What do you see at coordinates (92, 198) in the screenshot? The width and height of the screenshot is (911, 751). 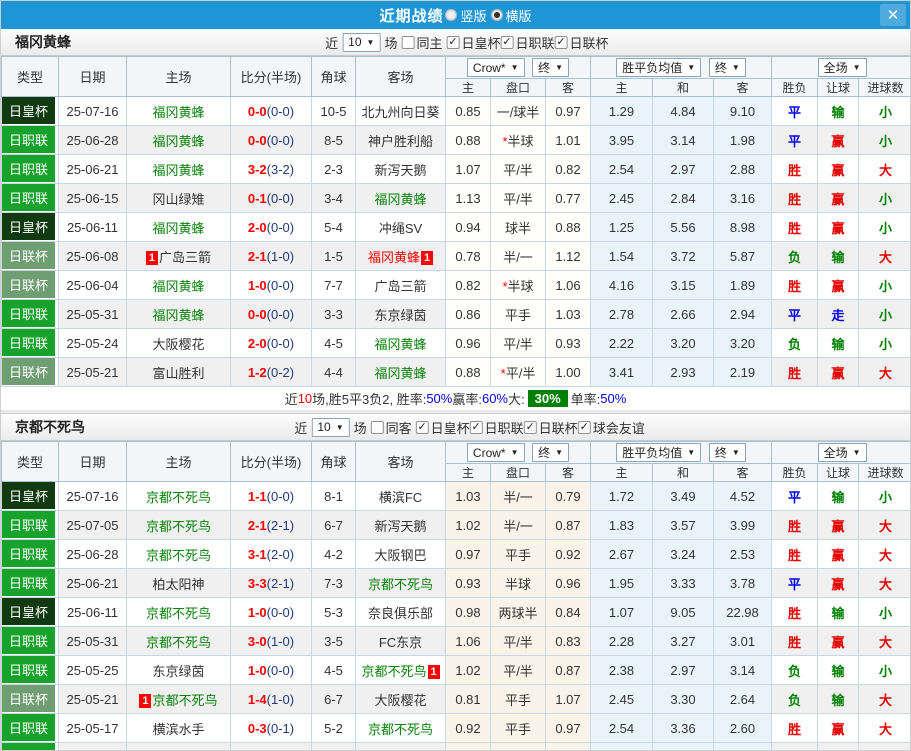 I see `match-date: 25-06-15` at bounding box center [92, 198].